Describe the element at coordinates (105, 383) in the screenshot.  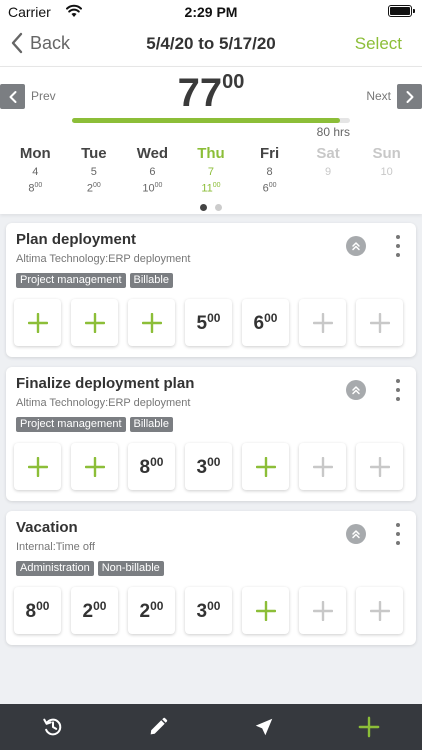
I see `task-name: Finalize deployment plan` at that location.